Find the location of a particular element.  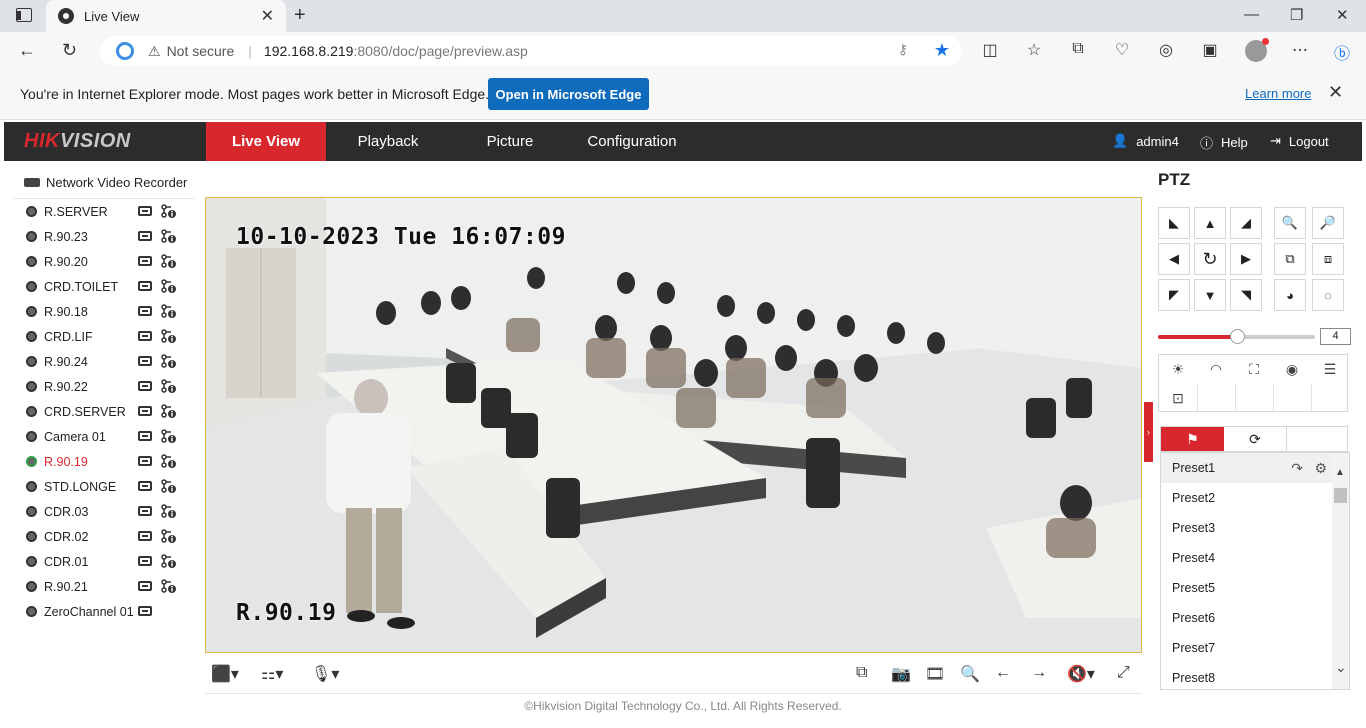

channel-item: CDR.01 is located at coordinates (104, 561).